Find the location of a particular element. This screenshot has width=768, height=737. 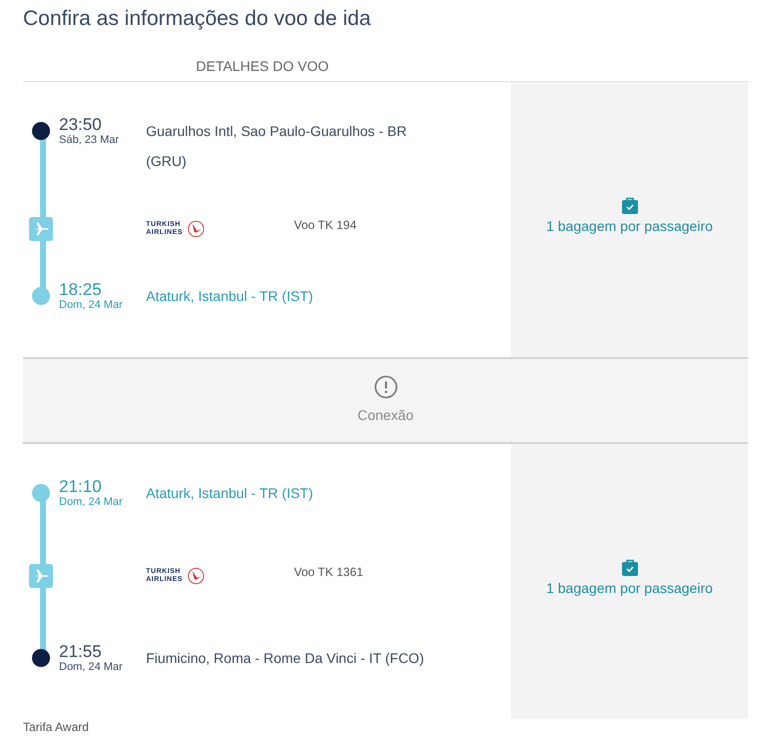

alert-icon is located at coordinates (386, 387).